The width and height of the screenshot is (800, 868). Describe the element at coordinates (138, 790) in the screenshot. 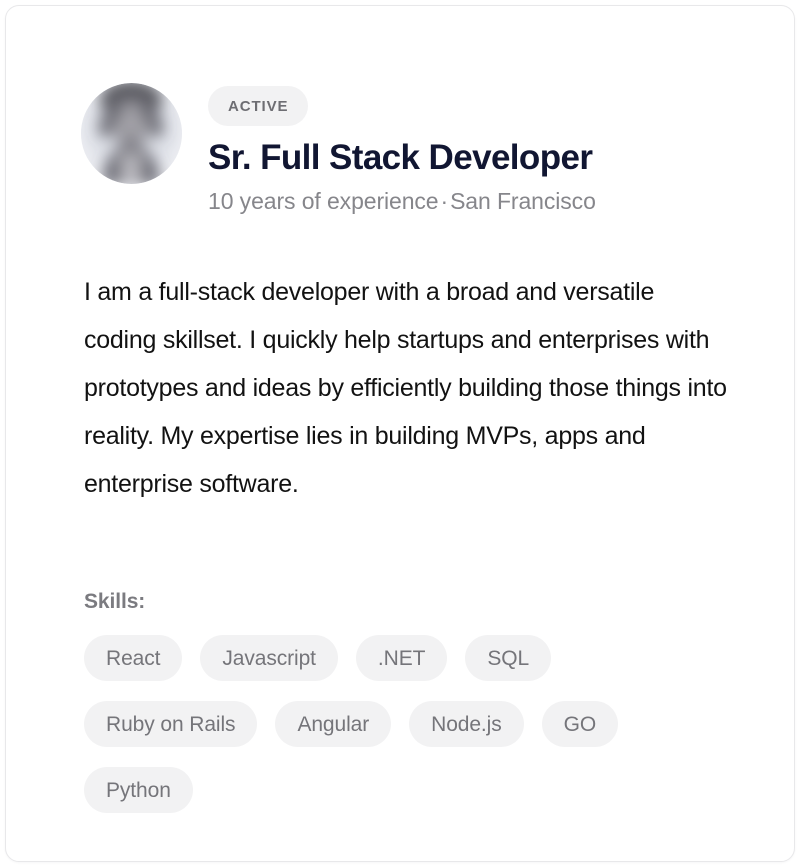

I see `skill-tag: Python` at that location.